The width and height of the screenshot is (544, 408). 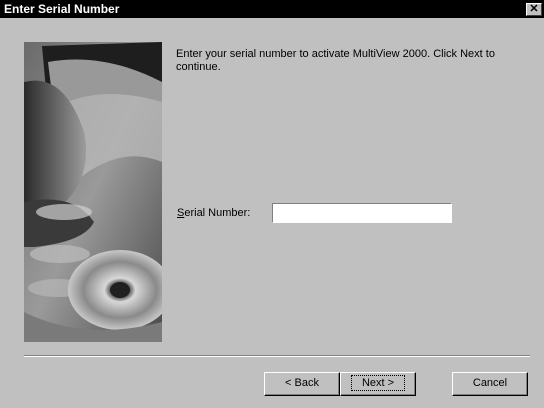 I want to click on window-title: Enter Serial Number, so click(x=62, y=9).